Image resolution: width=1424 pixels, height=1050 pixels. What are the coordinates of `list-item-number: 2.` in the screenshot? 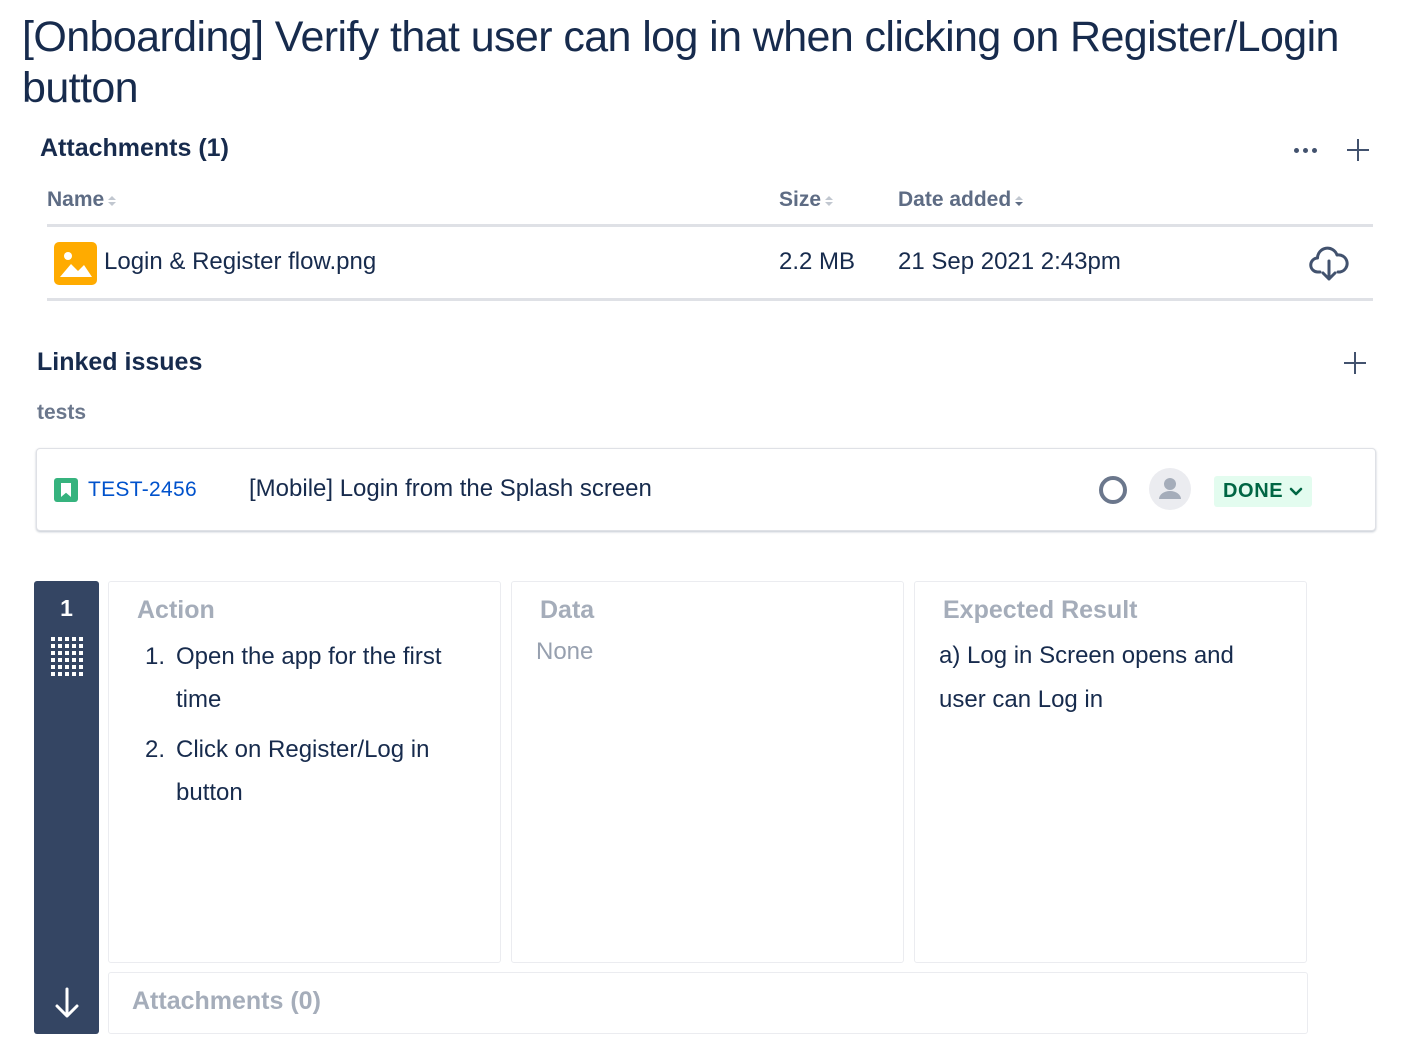 It's located at (155, 749).